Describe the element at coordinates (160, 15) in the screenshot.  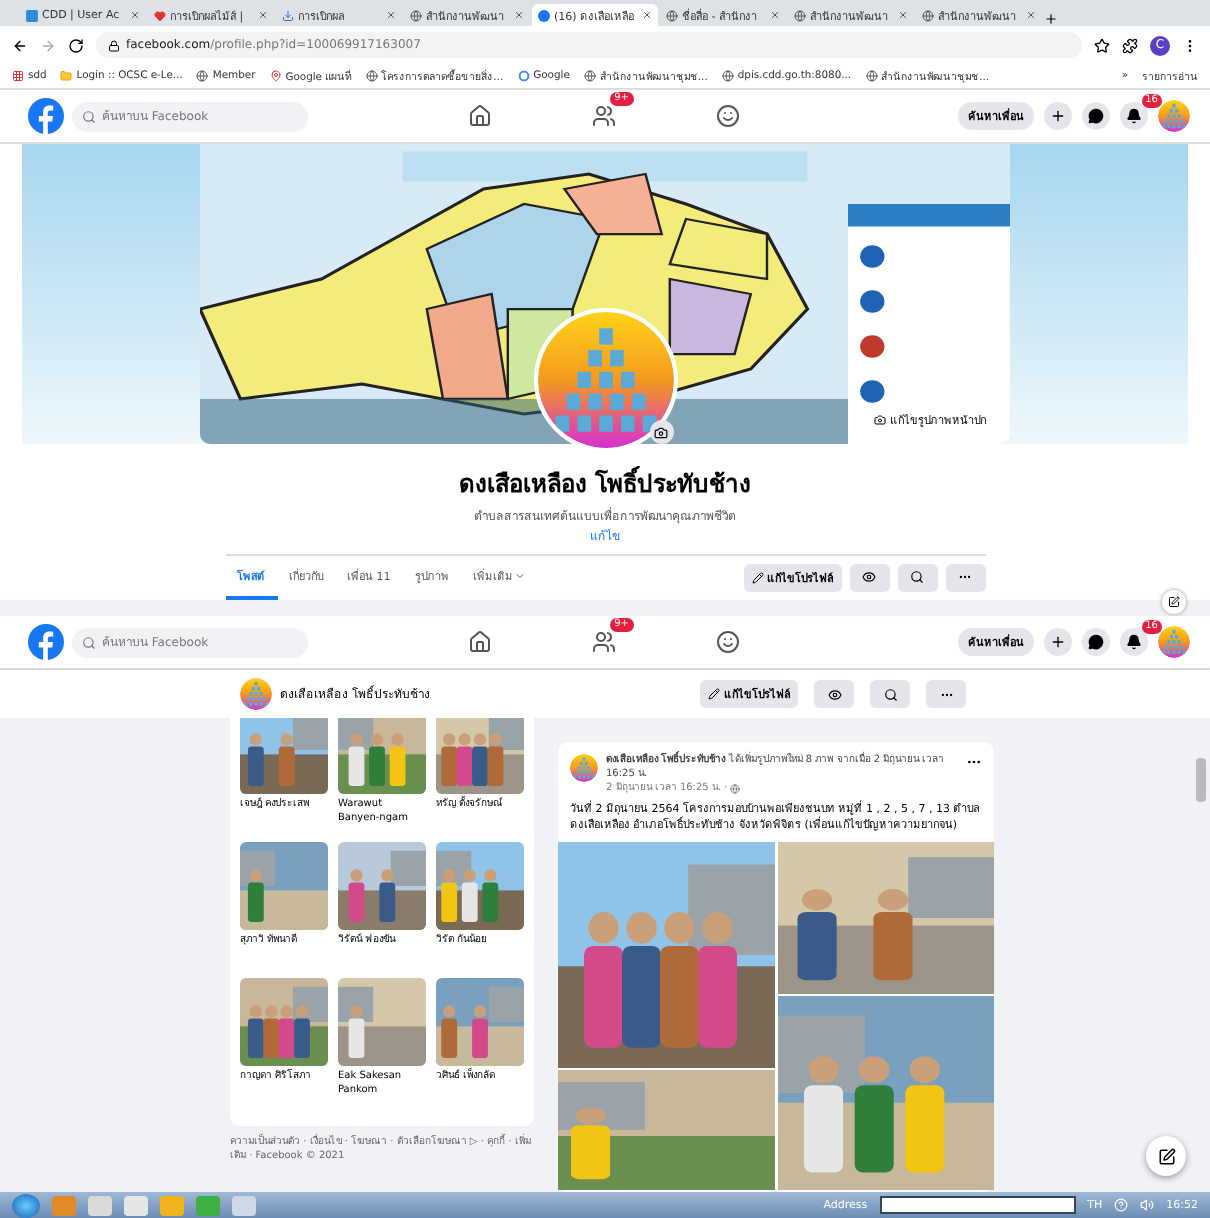
I see `heart-icon` at that location.